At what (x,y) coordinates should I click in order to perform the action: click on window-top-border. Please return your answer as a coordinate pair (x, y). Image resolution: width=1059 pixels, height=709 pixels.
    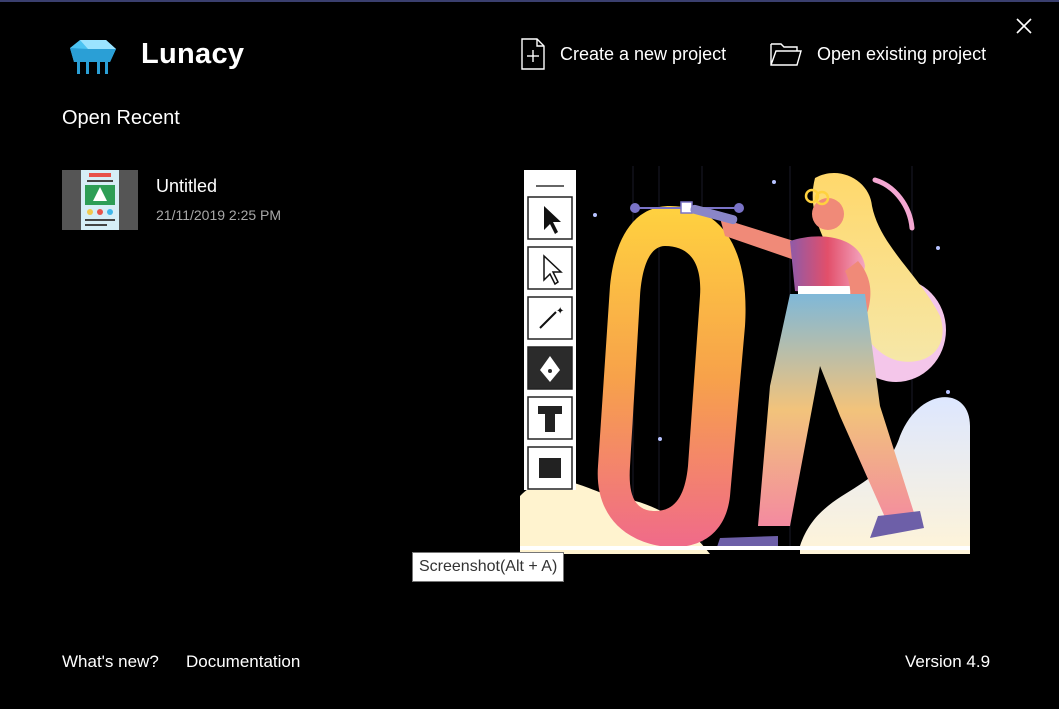
    Looking at the image, I should click on (529, 1).